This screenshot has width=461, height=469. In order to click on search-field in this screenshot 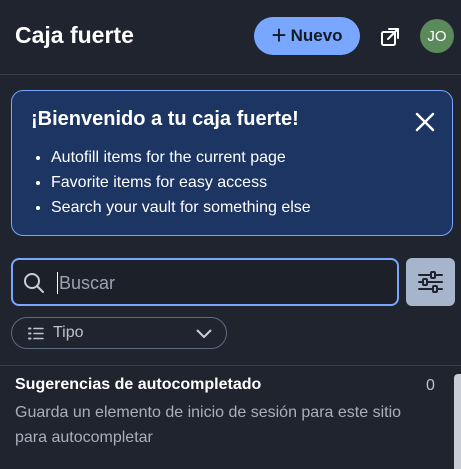, I will do `click(205, 282)`.